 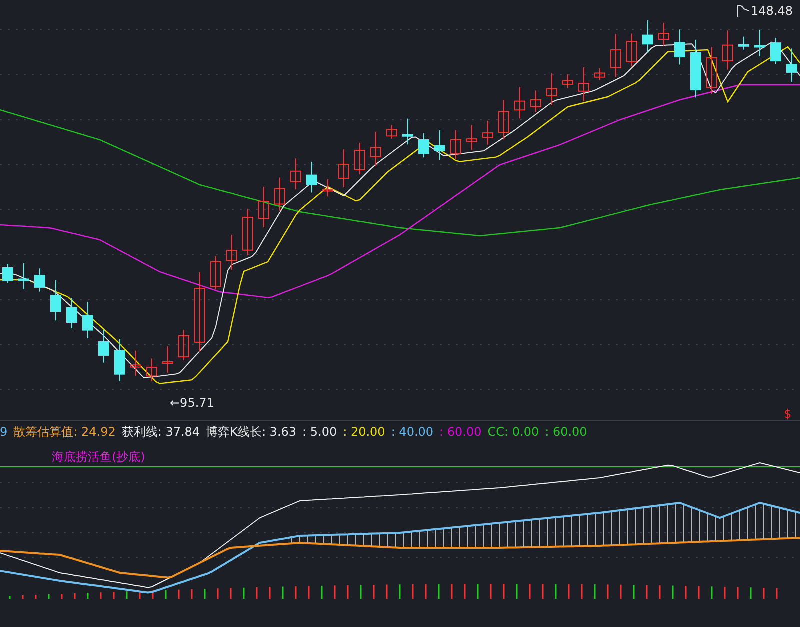 I want to click on flag-icon, so click(x=743, y=11).